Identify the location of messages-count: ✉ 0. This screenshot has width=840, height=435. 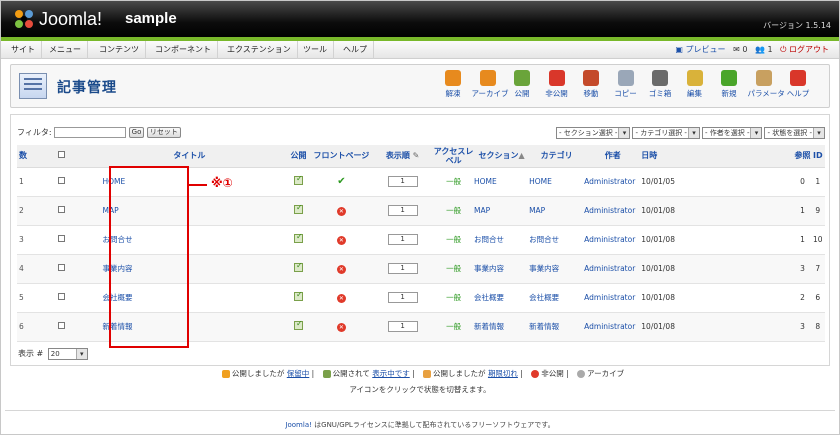
(740, 49).